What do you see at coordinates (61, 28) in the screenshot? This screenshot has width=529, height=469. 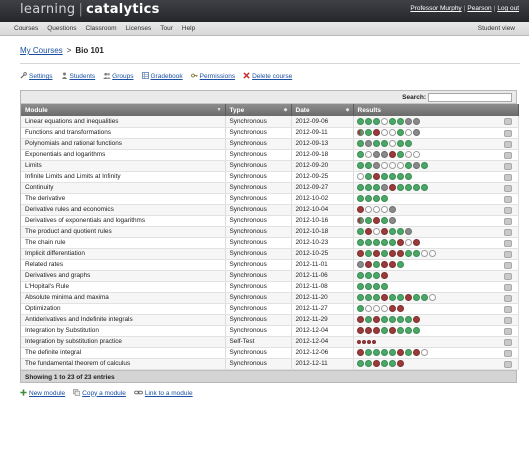 I see `menu-item-questions: Questions` at bounding box center [61, 28].